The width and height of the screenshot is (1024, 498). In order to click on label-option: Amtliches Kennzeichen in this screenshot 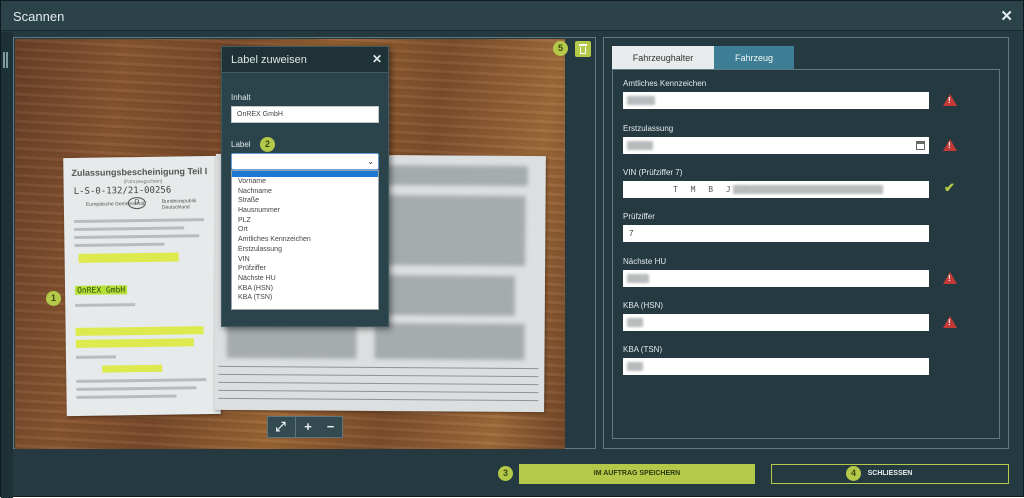, I will do `click(305, 240)`.